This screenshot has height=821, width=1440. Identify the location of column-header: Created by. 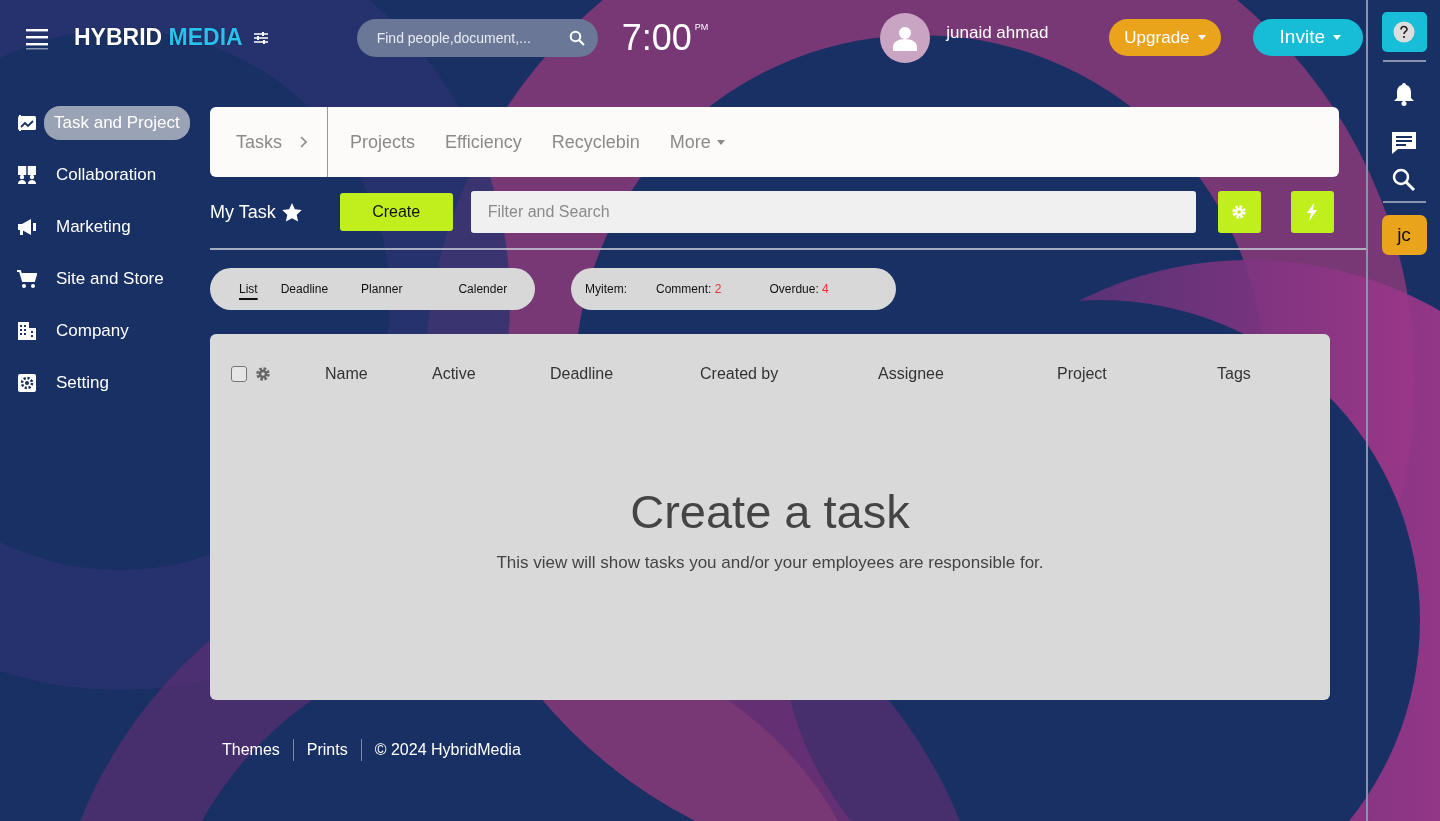
(789, 374).